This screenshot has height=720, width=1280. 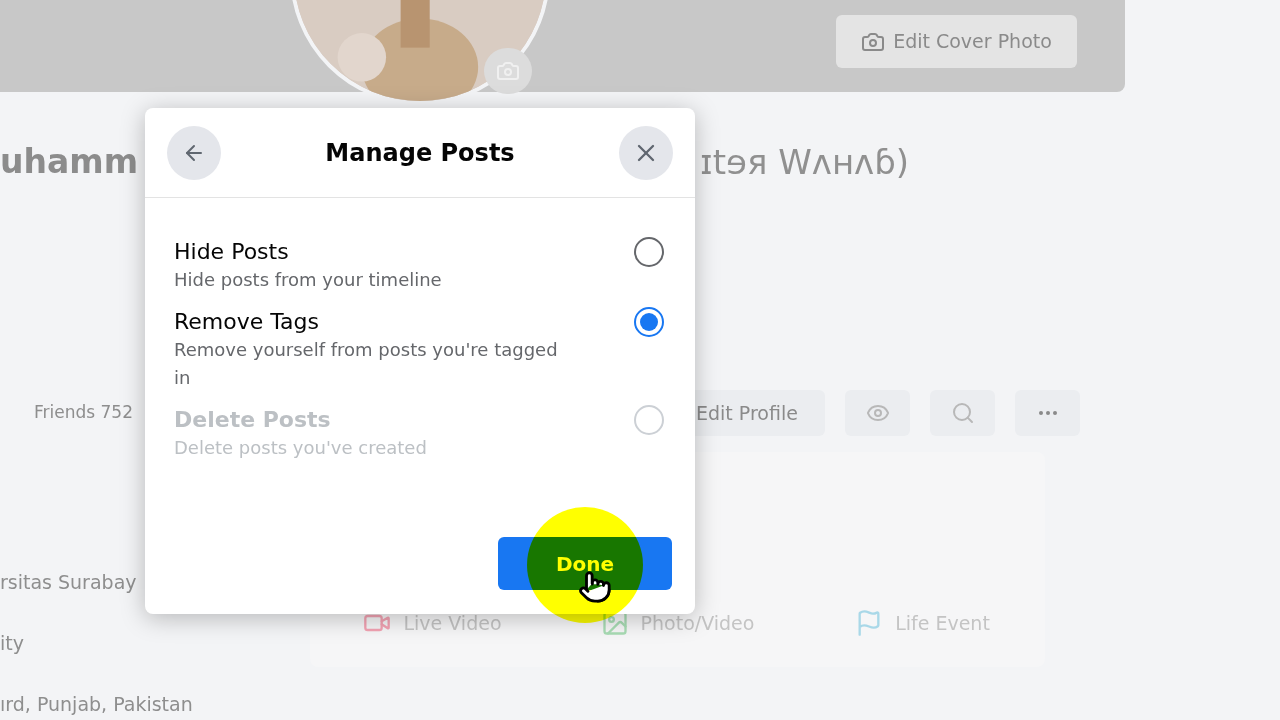 I want to click on option-title: Hide Posts, so click(x=232, y=252).